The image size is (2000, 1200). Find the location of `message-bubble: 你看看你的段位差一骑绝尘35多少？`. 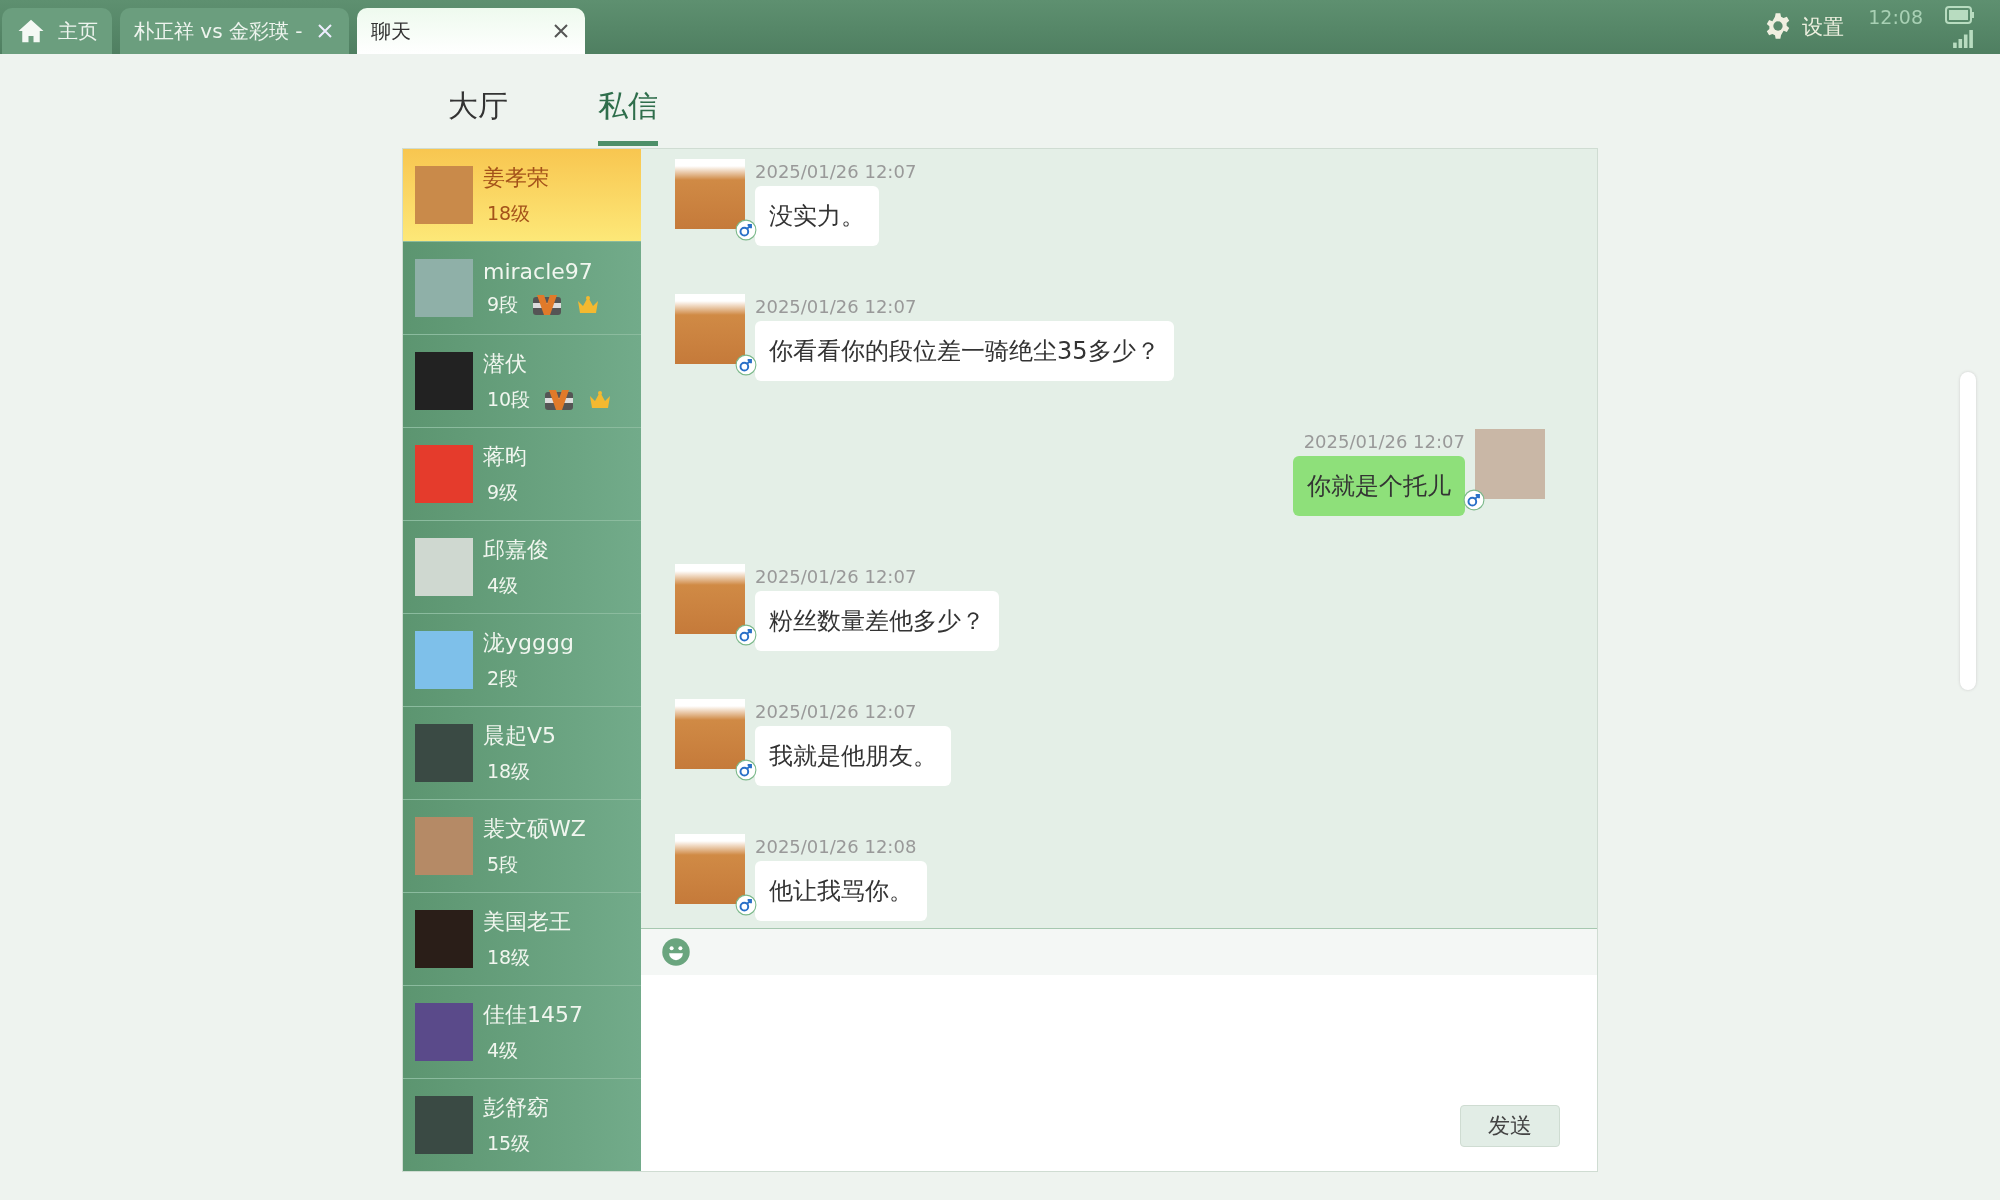

message-bubble: 你看看你的段位差一骑绝尘35多少？ is located at coordinates (964, 351).